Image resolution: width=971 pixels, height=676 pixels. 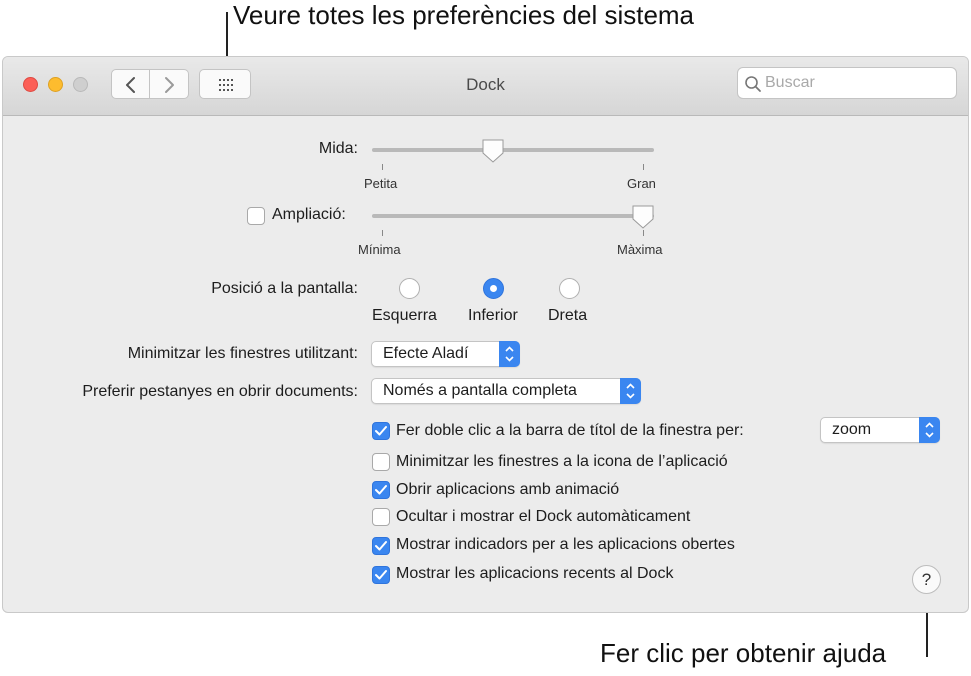 What do you see at coordinates (256, 216) in the screenshot?
I see `magnification-checkbox` at bounding box center [256, 216].